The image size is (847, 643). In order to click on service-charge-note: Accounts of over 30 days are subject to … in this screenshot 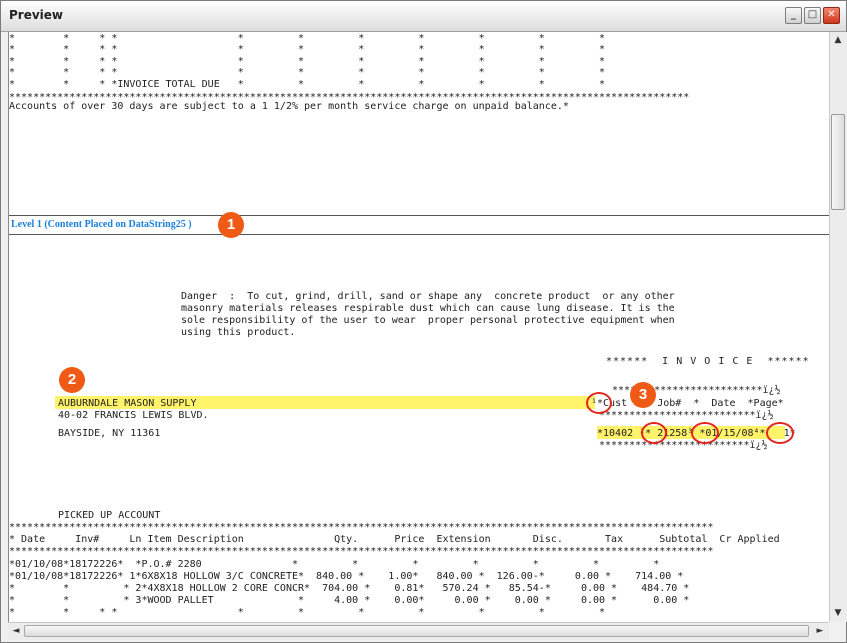, I will do `click(289, 106)`.